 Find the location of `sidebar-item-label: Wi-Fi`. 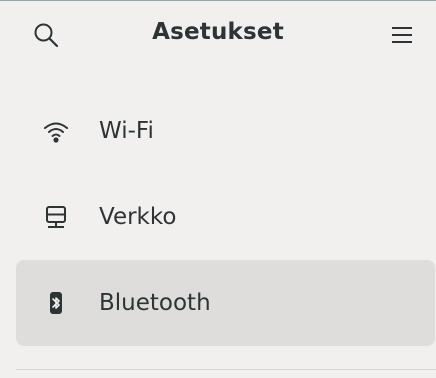

sidebar-item-label: Wi-Fi is located at coordinates (126, 131).